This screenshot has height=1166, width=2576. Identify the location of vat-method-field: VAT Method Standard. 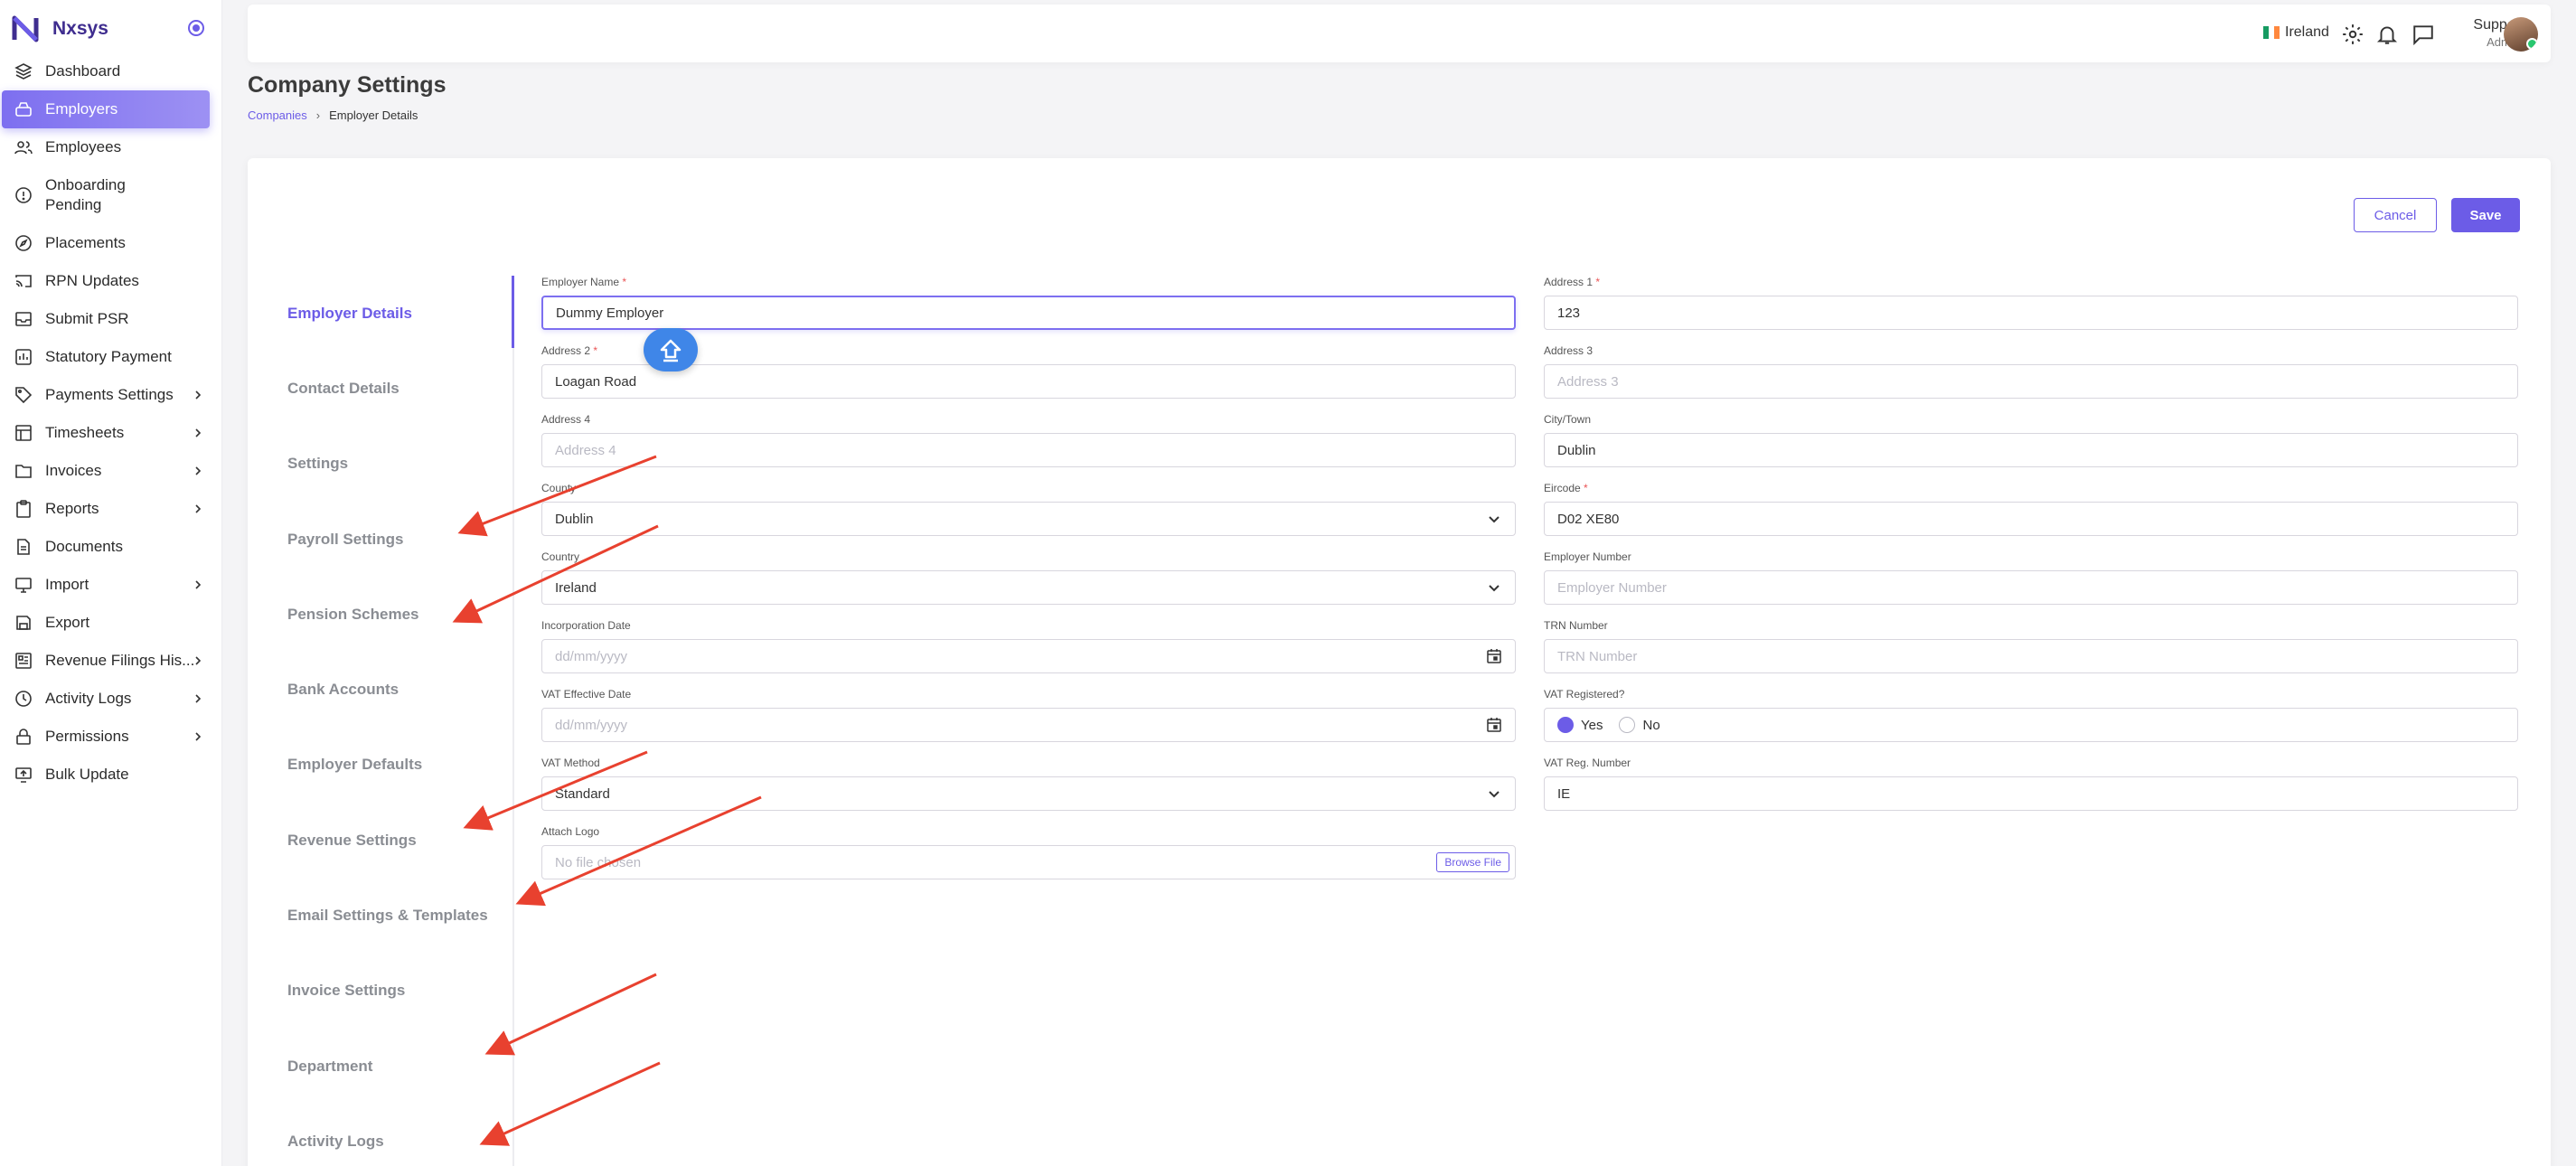
(1028, 784).